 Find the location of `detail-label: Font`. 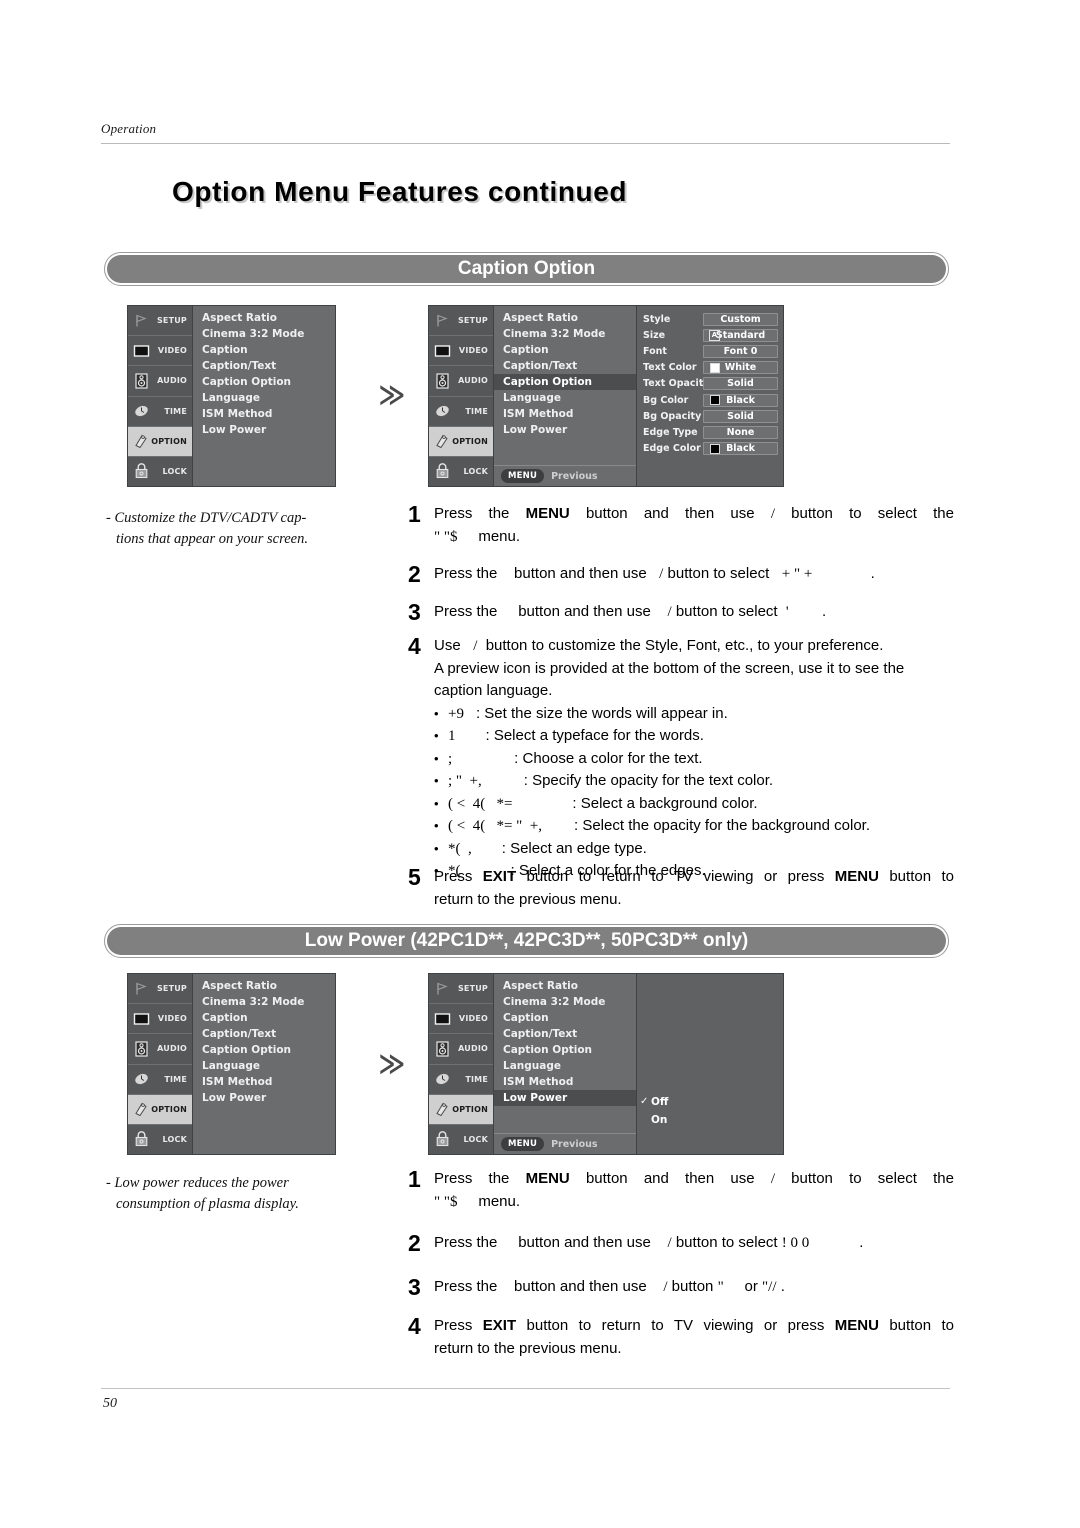

detail-label: Font is located at coordinates (655, 351).